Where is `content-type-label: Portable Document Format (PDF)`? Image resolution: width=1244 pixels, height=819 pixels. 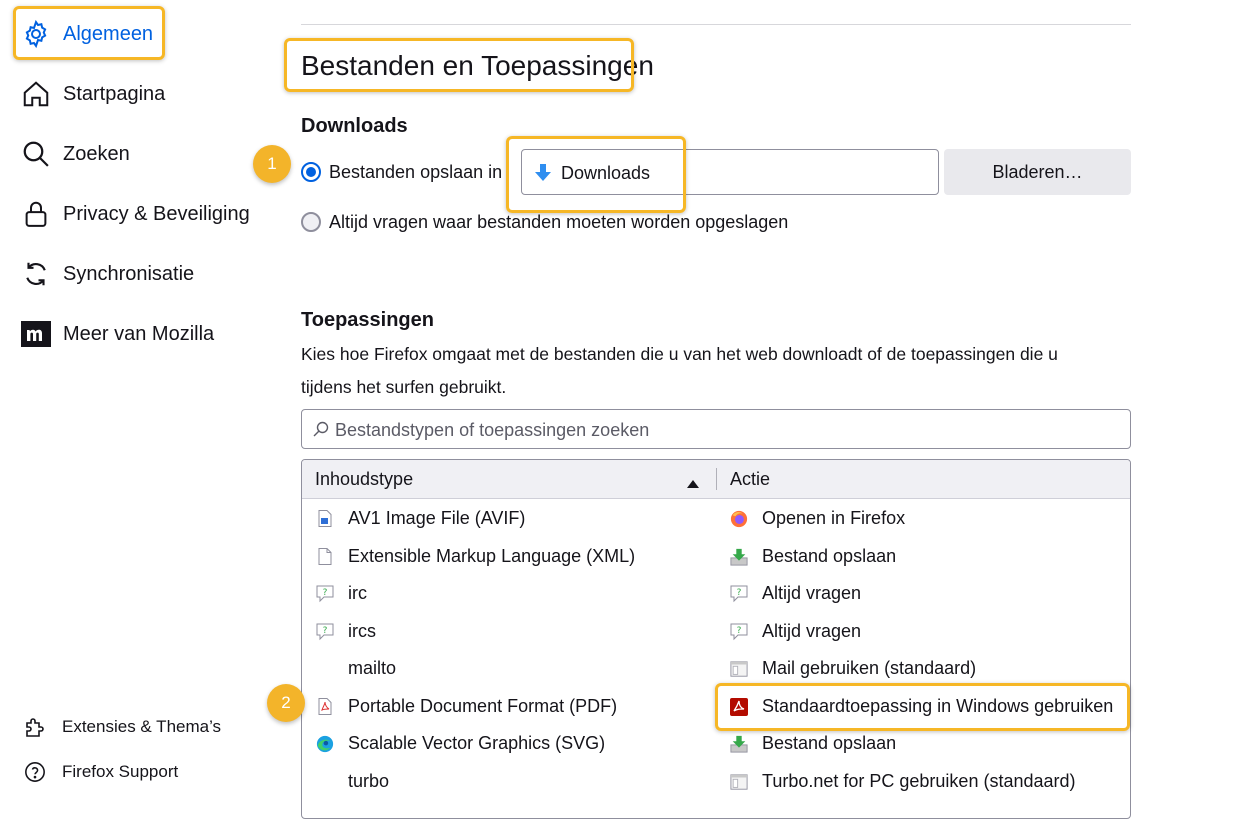
content-type-label: Portable Document Format (PDF) is located at coordinates (483, 706).